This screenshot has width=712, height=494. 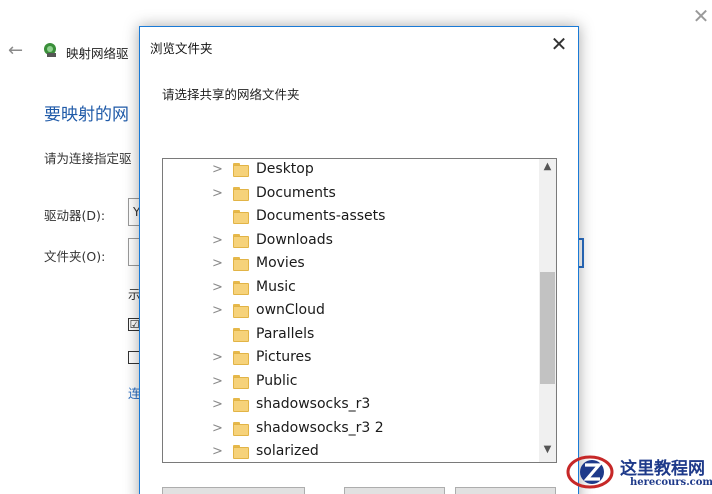 I want to click on dialog-title: 浏览文件夹, so click(x=181, y=48).